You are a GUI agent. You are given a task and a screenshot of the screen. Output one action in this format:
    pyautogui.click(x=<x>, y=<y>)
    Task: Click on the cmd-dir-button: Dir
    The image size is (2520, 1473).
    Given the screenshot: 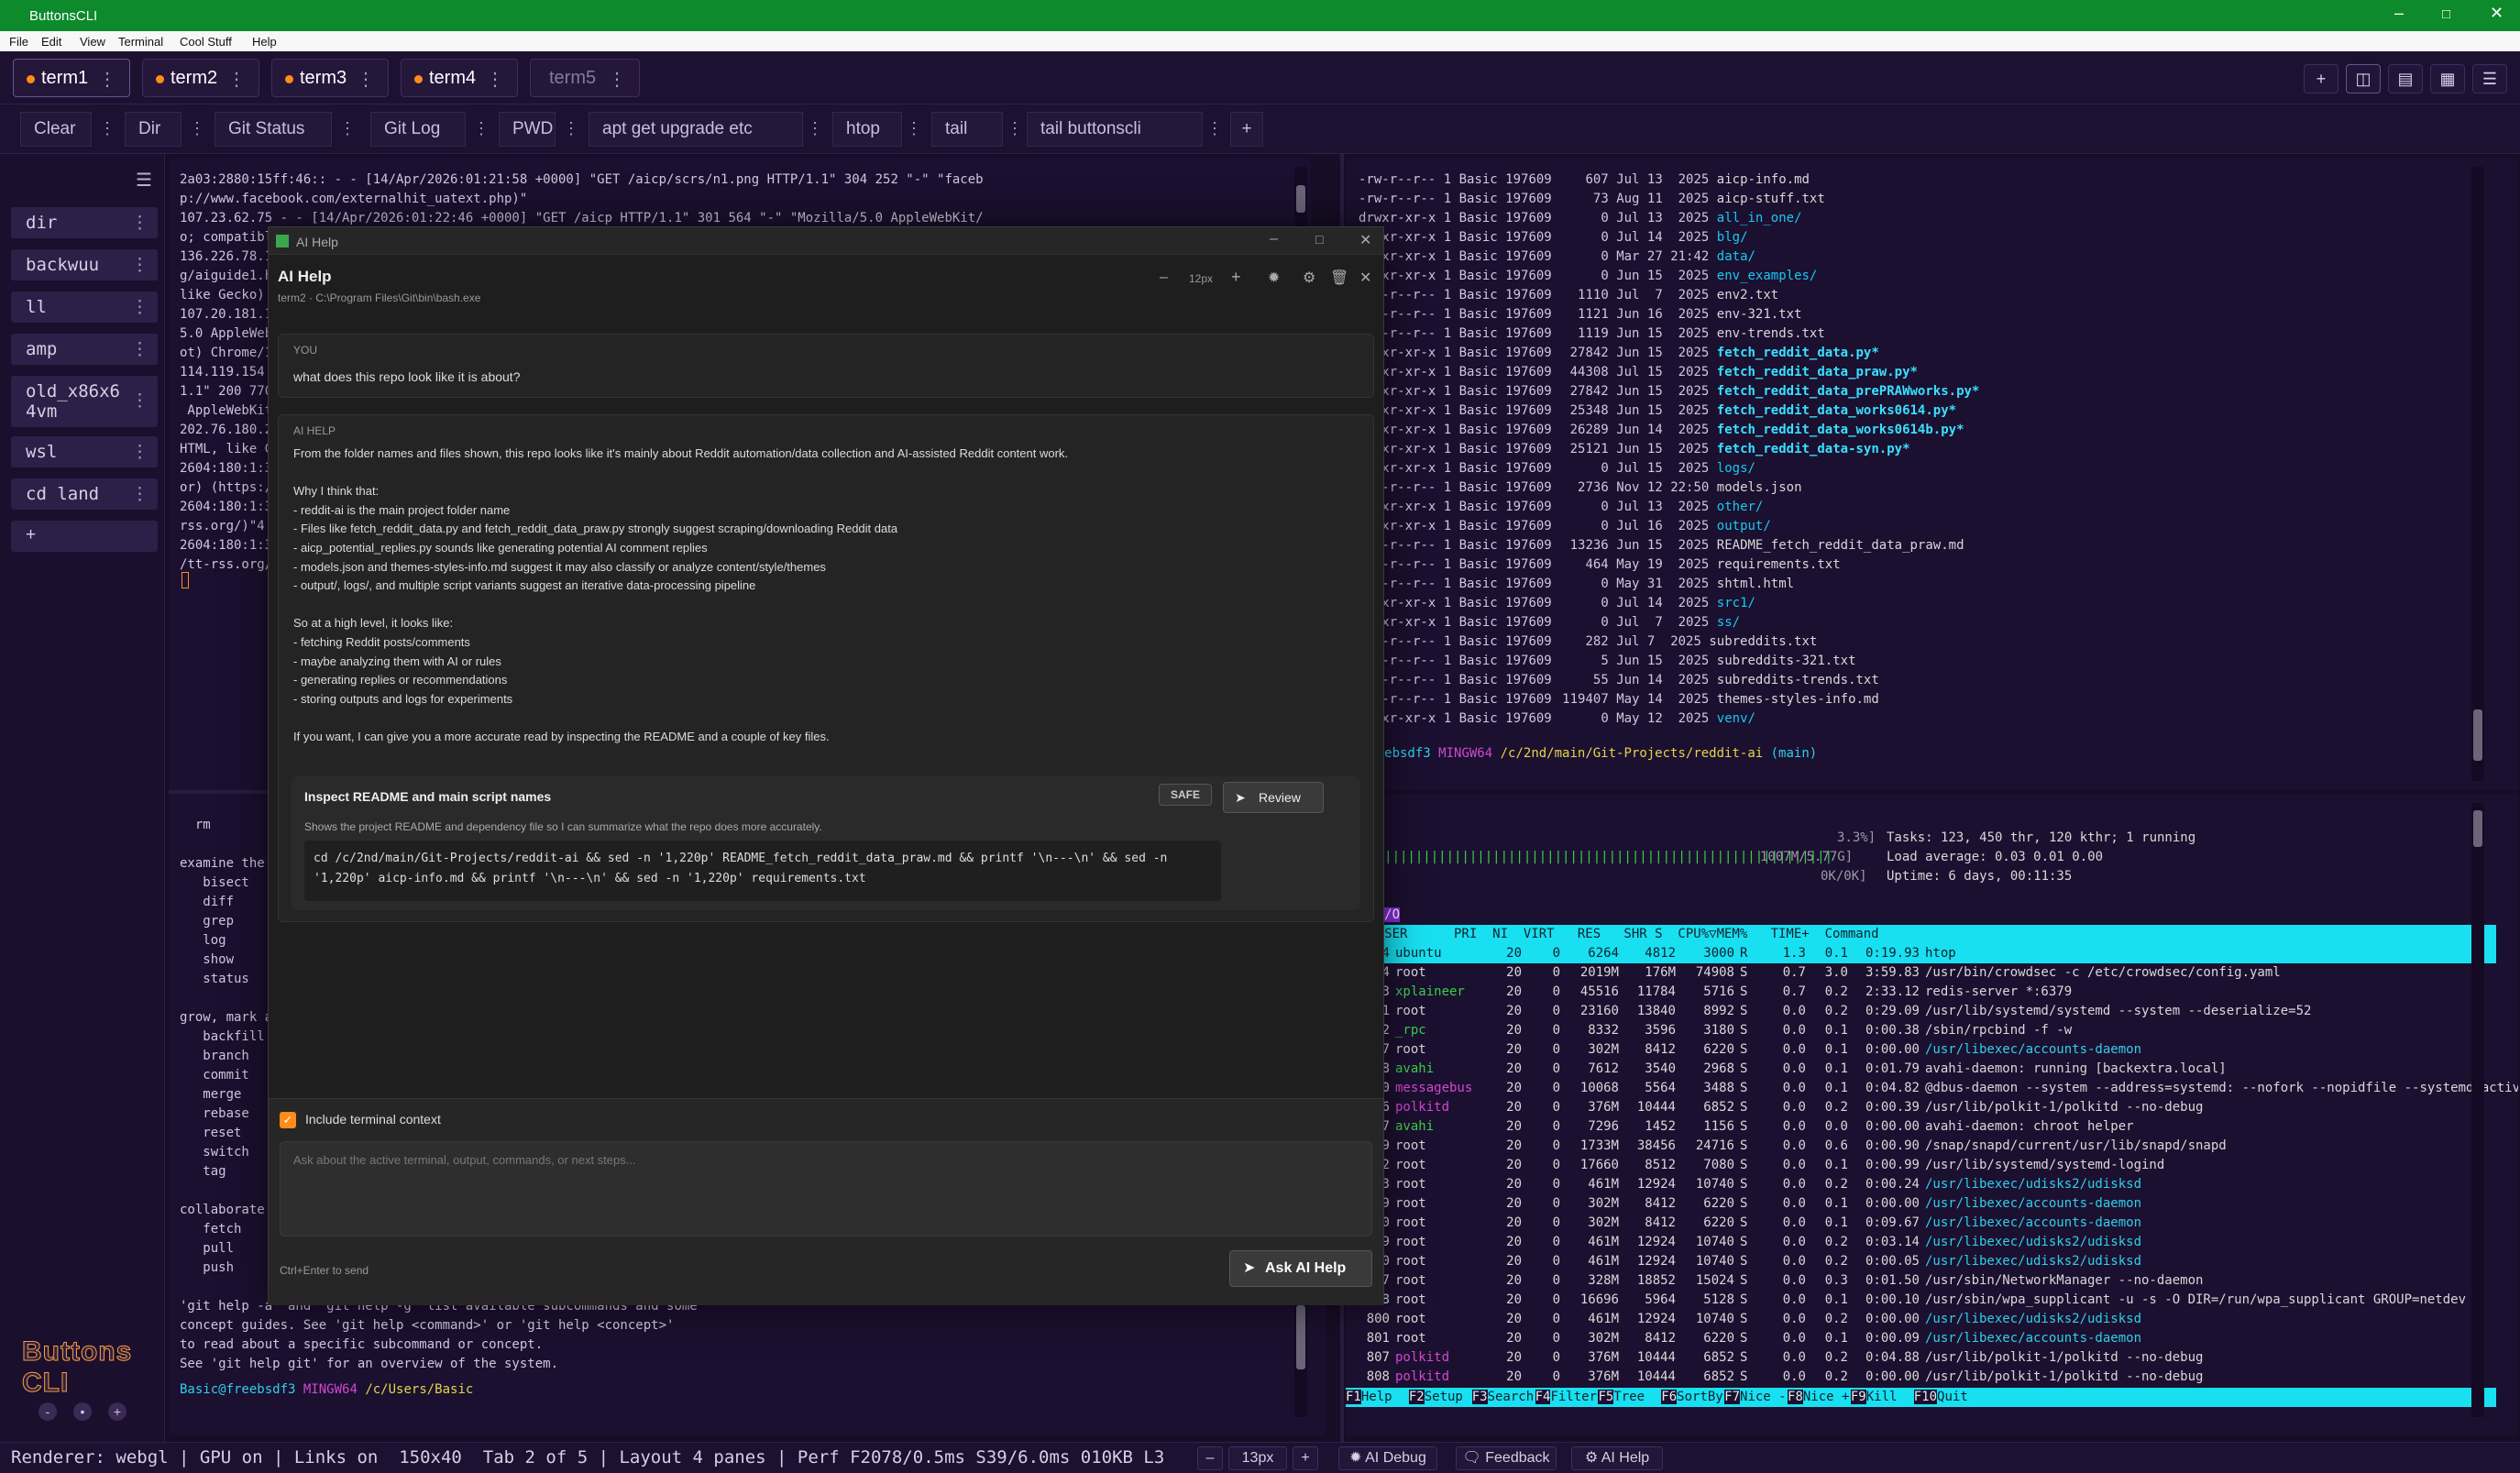 What is the action you would take?
    pyautogui.click(x=153, y=129)
    